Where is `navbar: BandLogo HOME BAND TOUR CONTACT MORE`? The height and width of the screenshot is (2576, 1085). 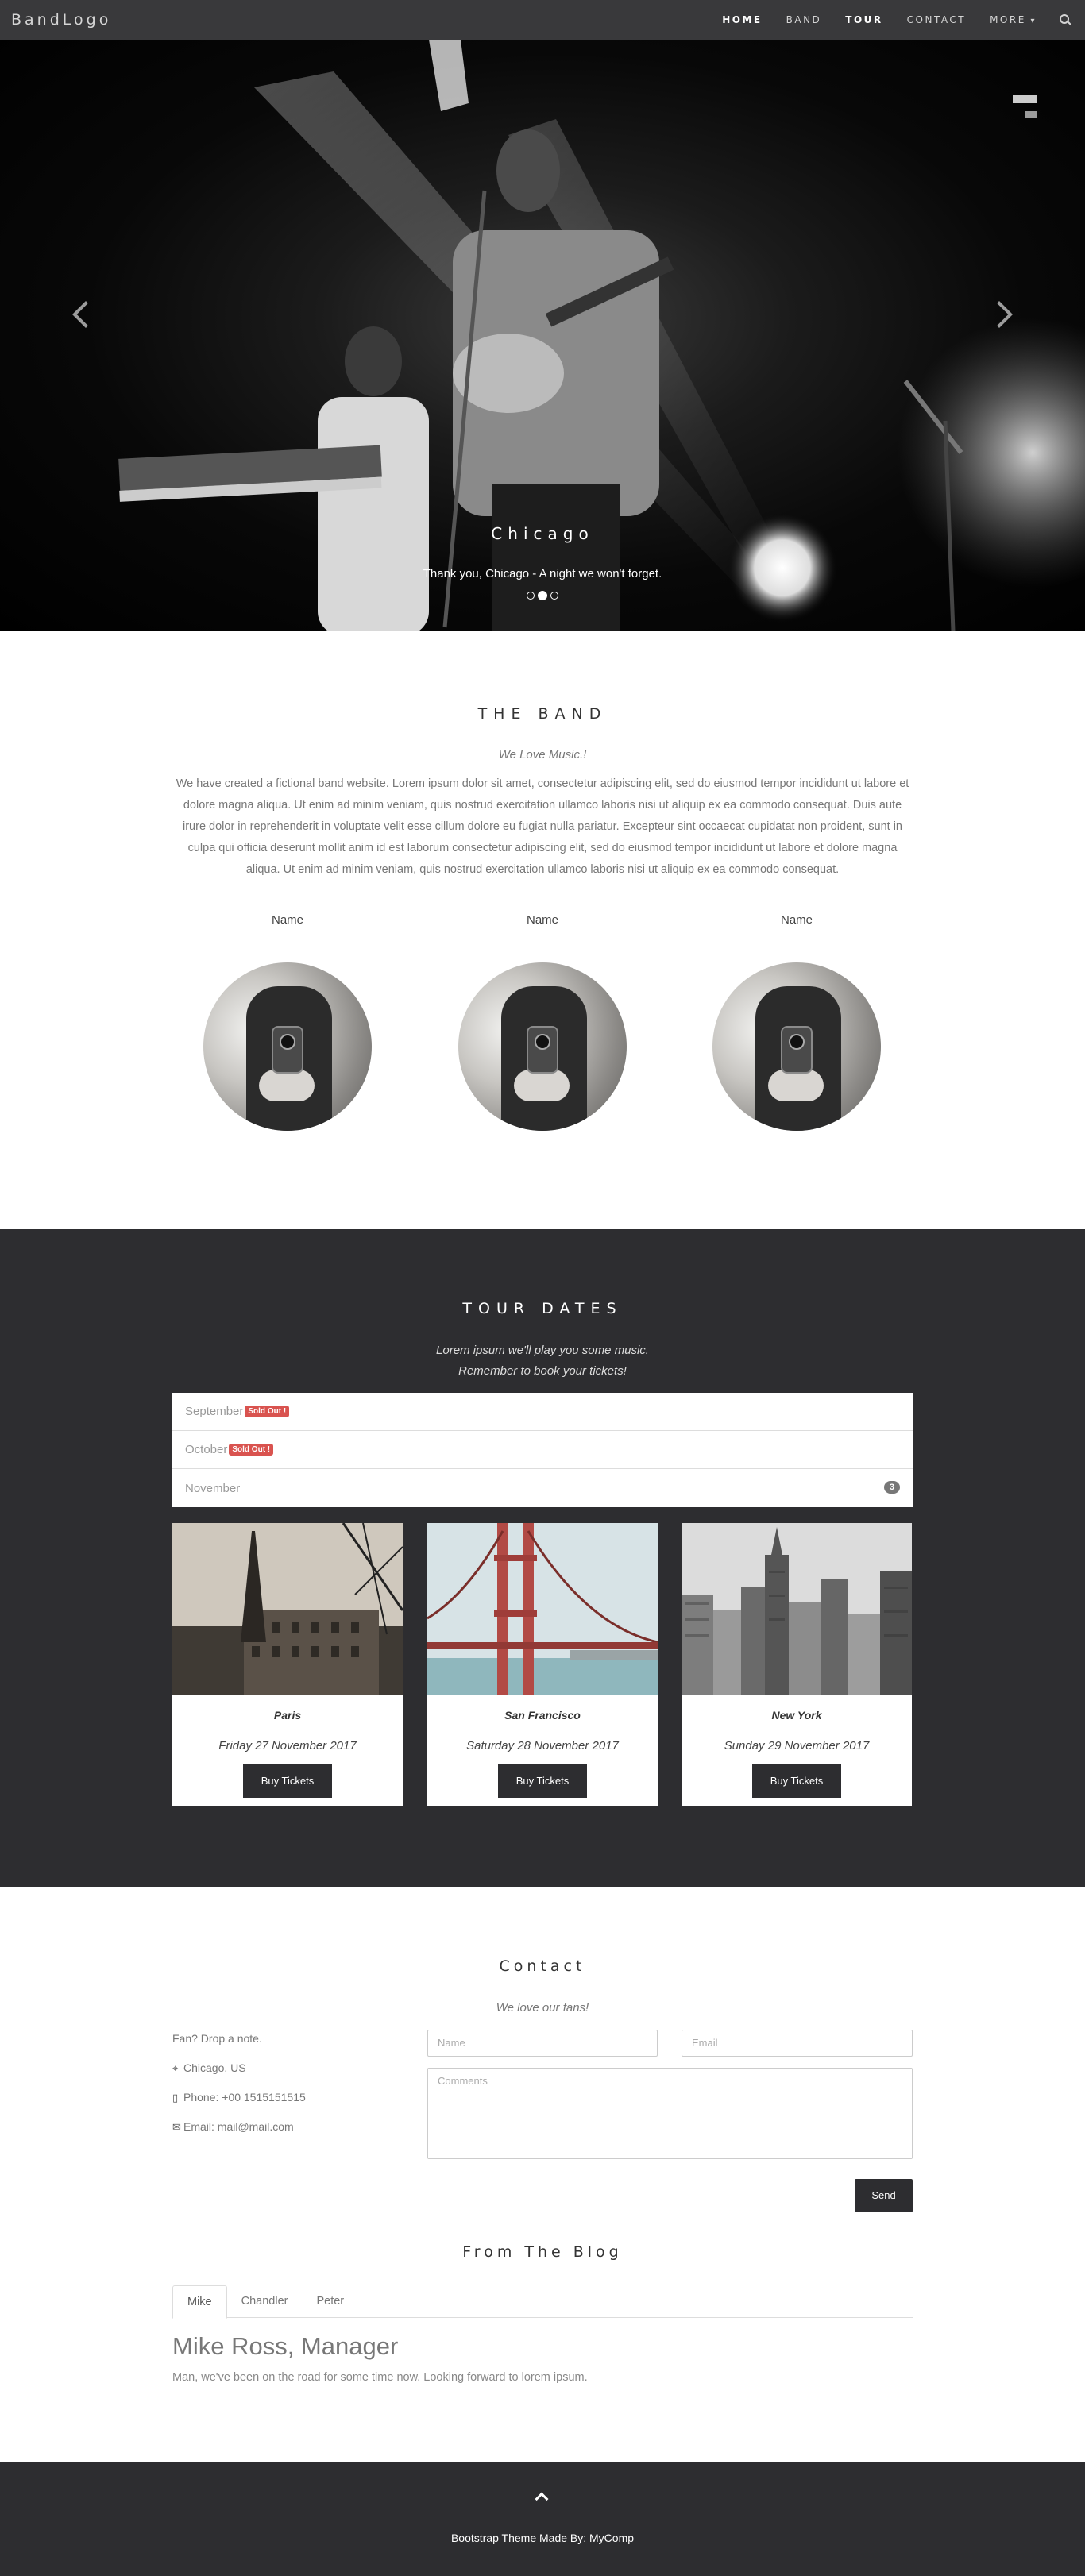 navbar: BandLogo HOME BAND TOUR CONTACT MORE is located at coordinates (542, 20).